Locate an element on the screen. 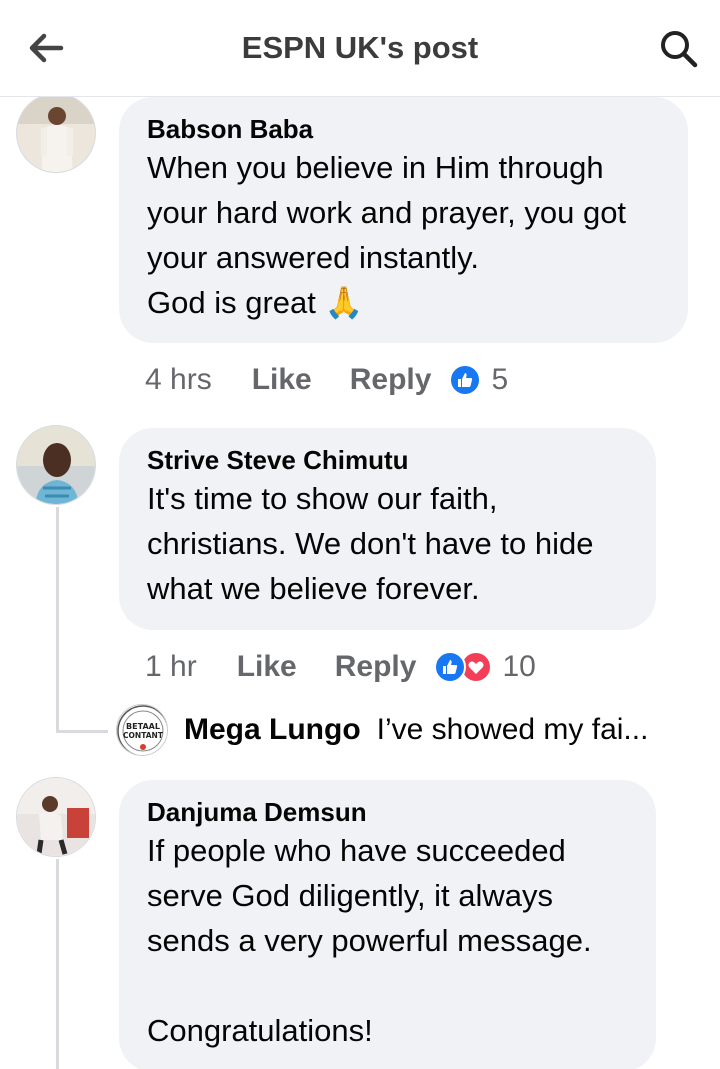 This screenshot has height=1069, width=720. reply-avatar: BETAAL CONTANT is located at coordinates (142, 730).